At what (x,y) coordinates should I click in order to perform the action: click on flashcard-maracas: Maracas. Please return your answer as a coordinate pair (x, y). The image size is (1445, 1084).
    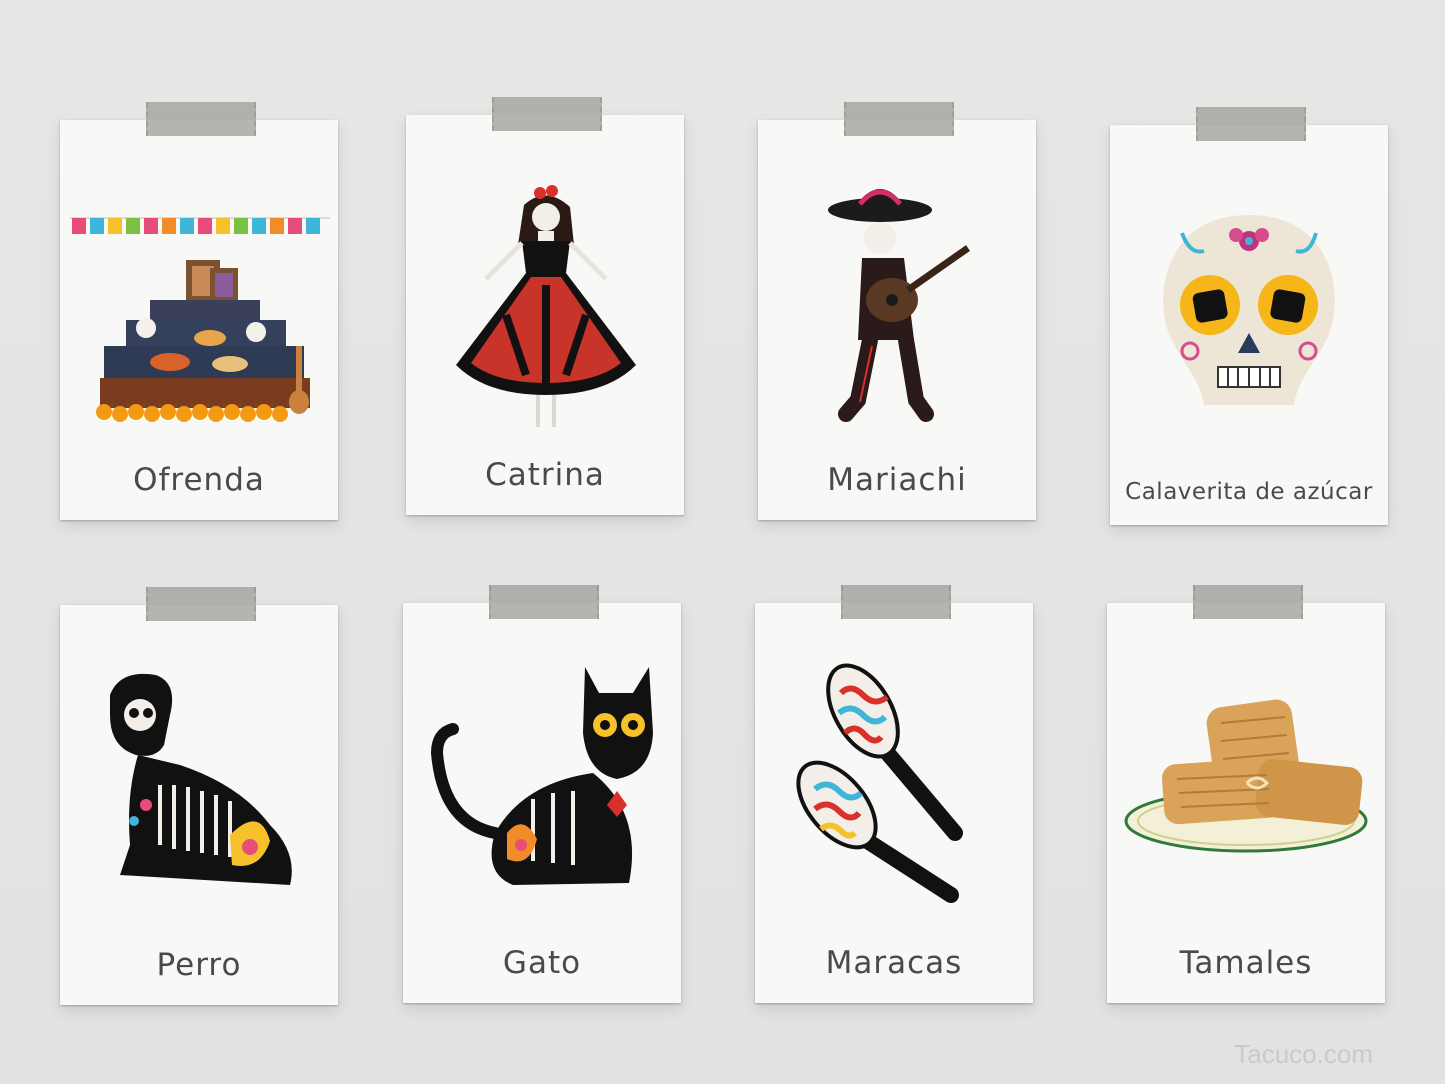
    Looking at the image, I should click on (894, 794).